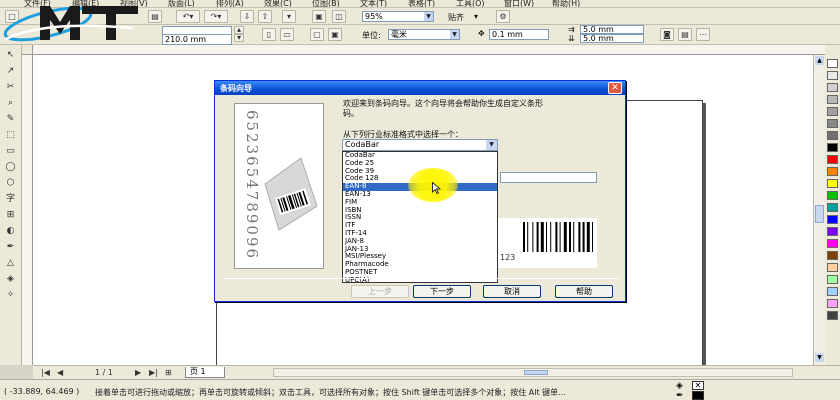  Describe the element at coordinates (10, 55) in the screenshot. I see `pick-tool-icon: ↖` at that location.